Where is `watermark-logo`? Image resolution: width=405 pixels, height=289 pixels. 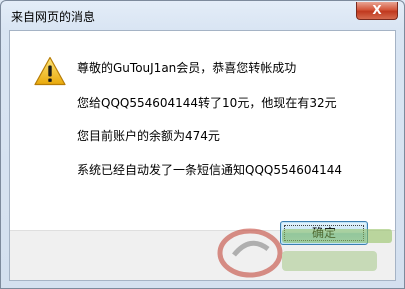
watermark-logo is located at coordinates (304, 253).